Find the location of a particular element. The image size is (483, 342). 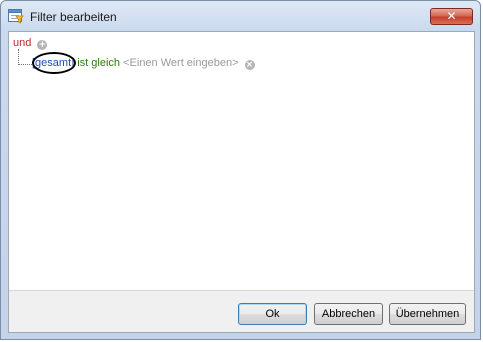

filter-edit-icon is located at coordinates (16, 16).